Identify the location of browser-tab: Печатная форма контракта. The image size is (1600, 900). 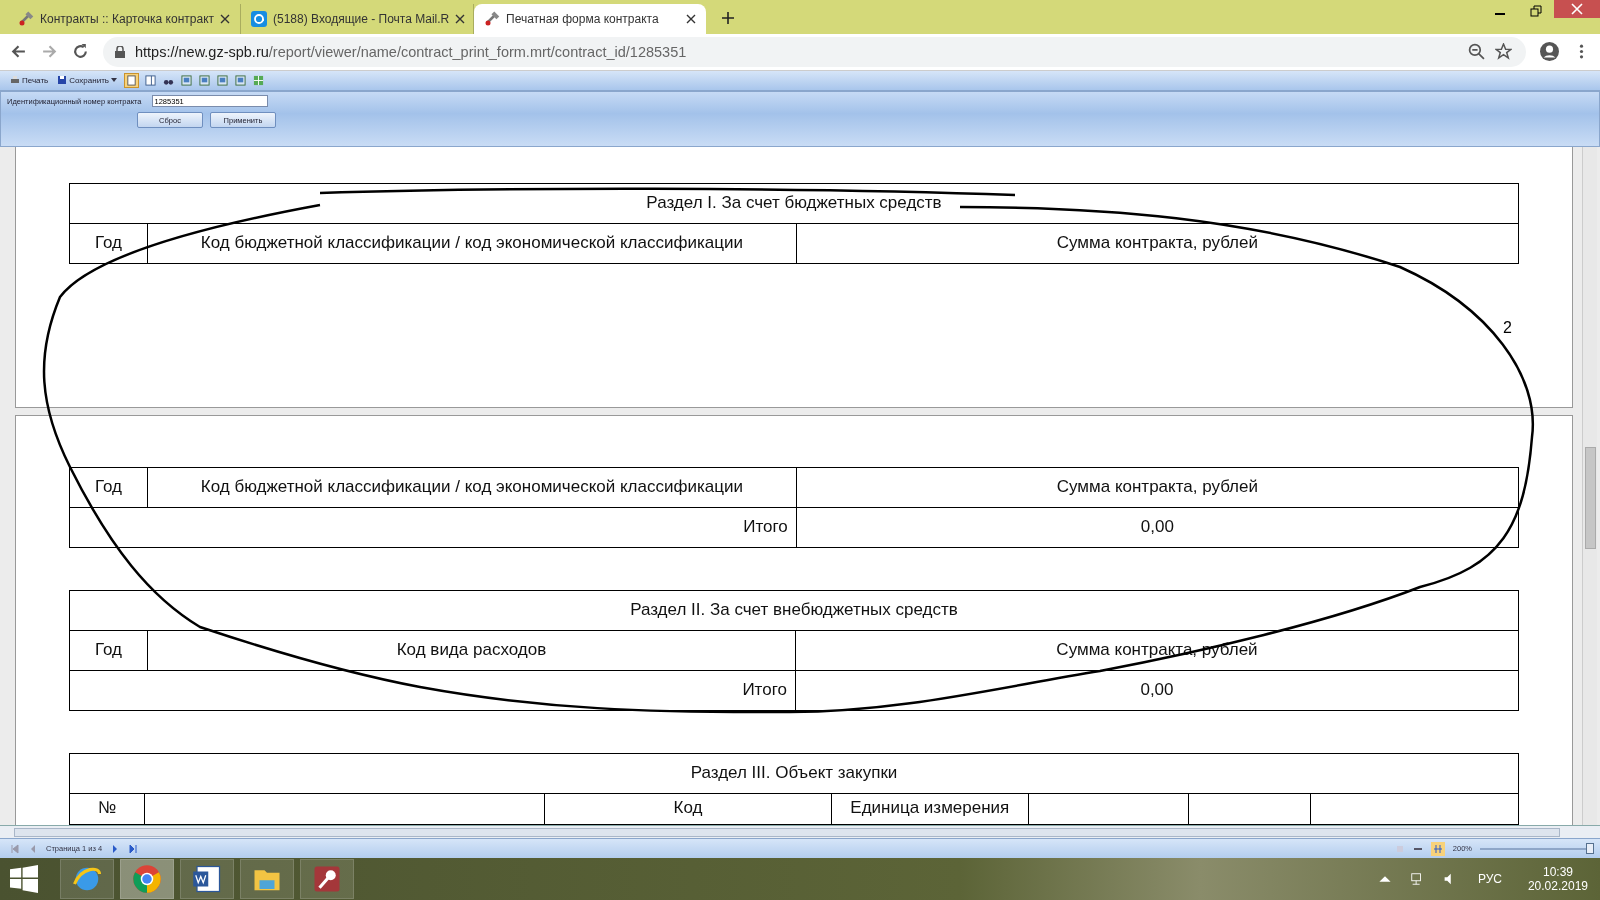
(590, 19).